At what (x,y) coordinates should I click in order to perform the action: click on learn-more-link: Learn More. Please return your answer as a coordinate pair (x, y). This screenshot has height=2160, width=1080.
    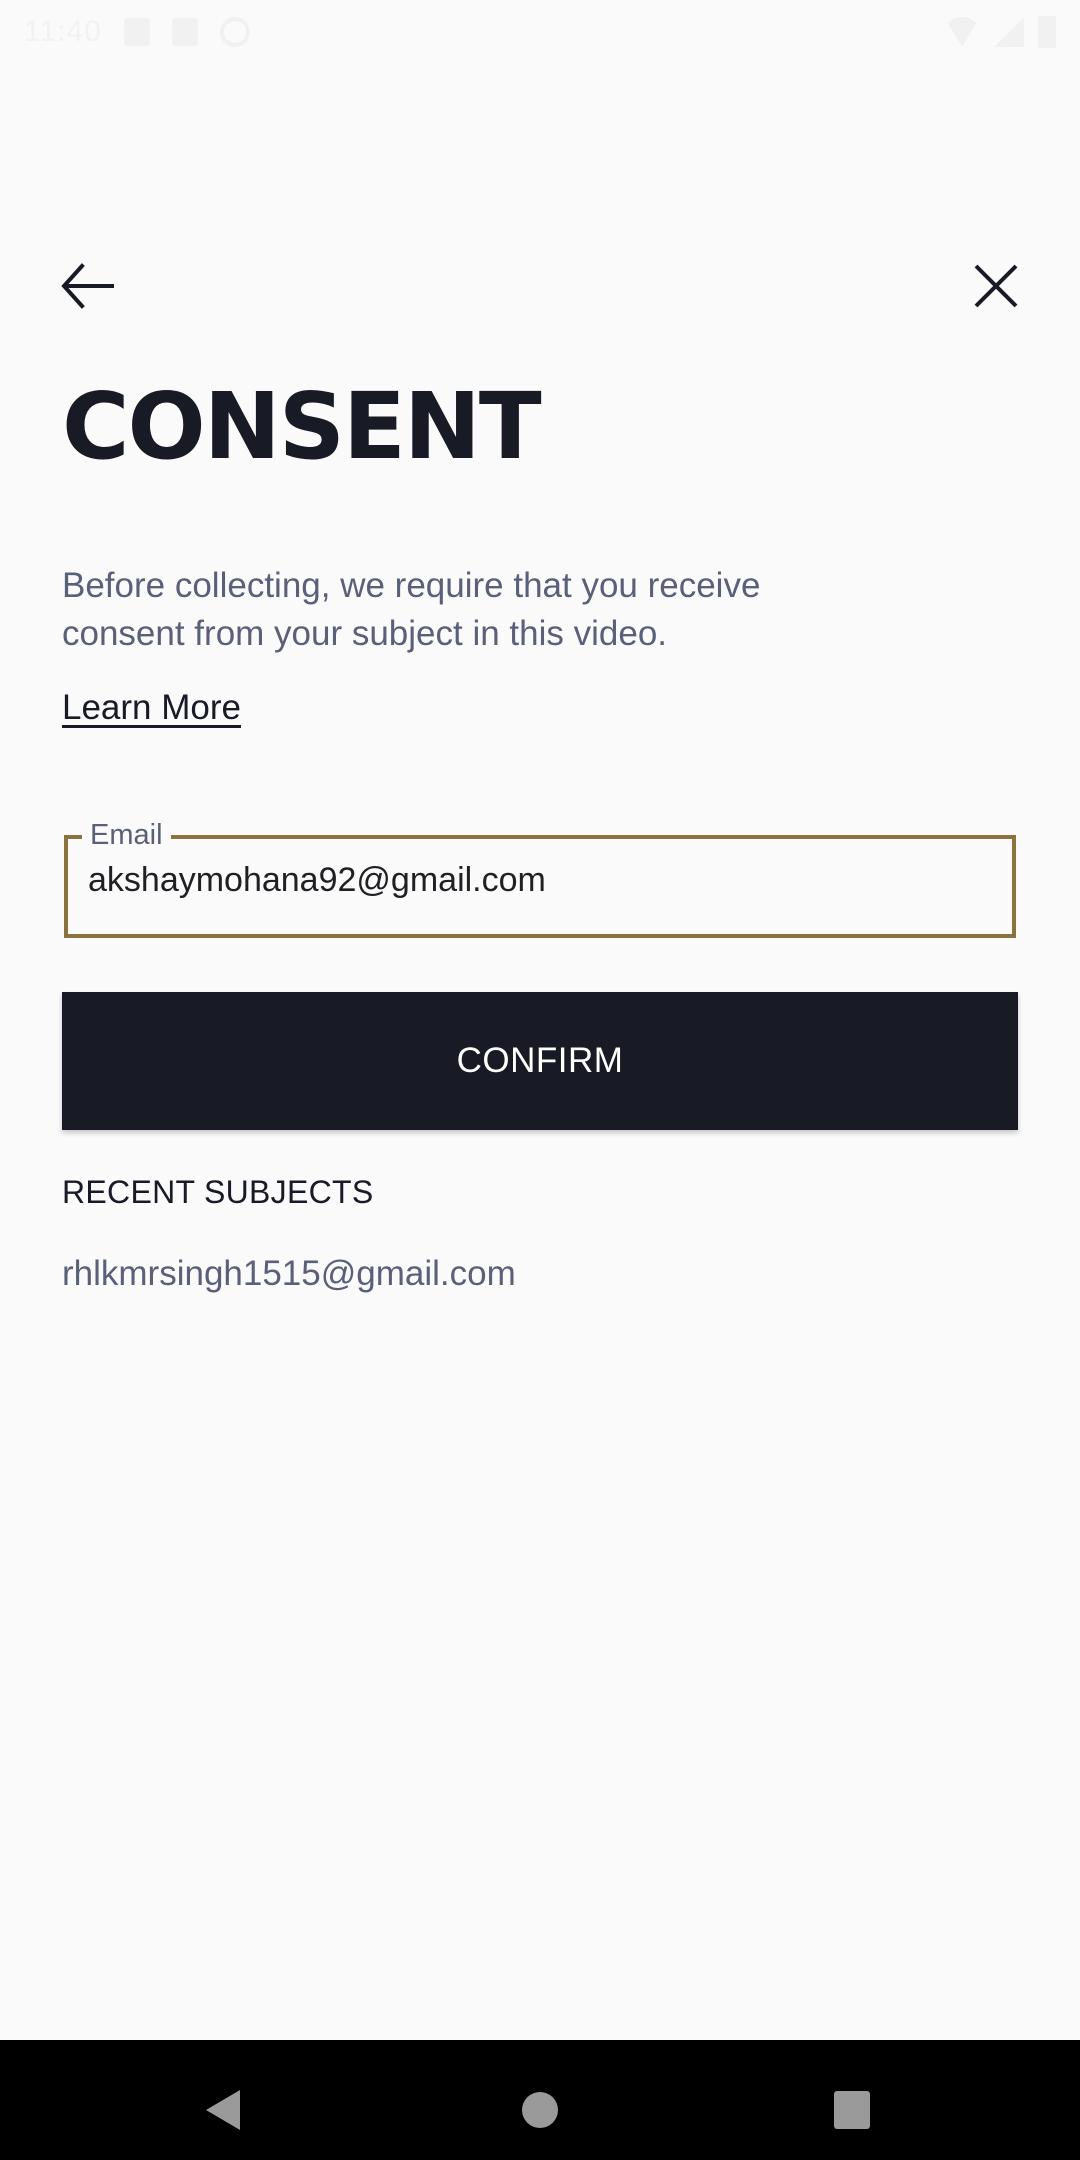
    Looking at the image, I should click on (151, 708).